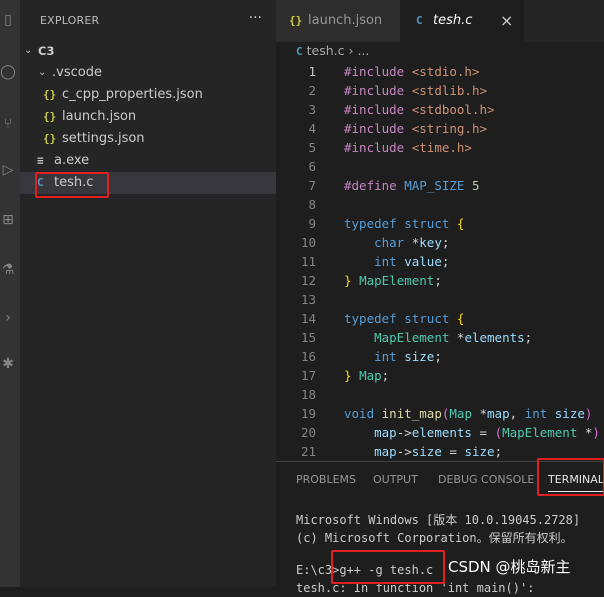 The width and height of the screenshot is (604, 597). What do you see at coordinates (99, 116) in the screenshot?
I see `file-label: launch.json` at bounding box center [99, 116].